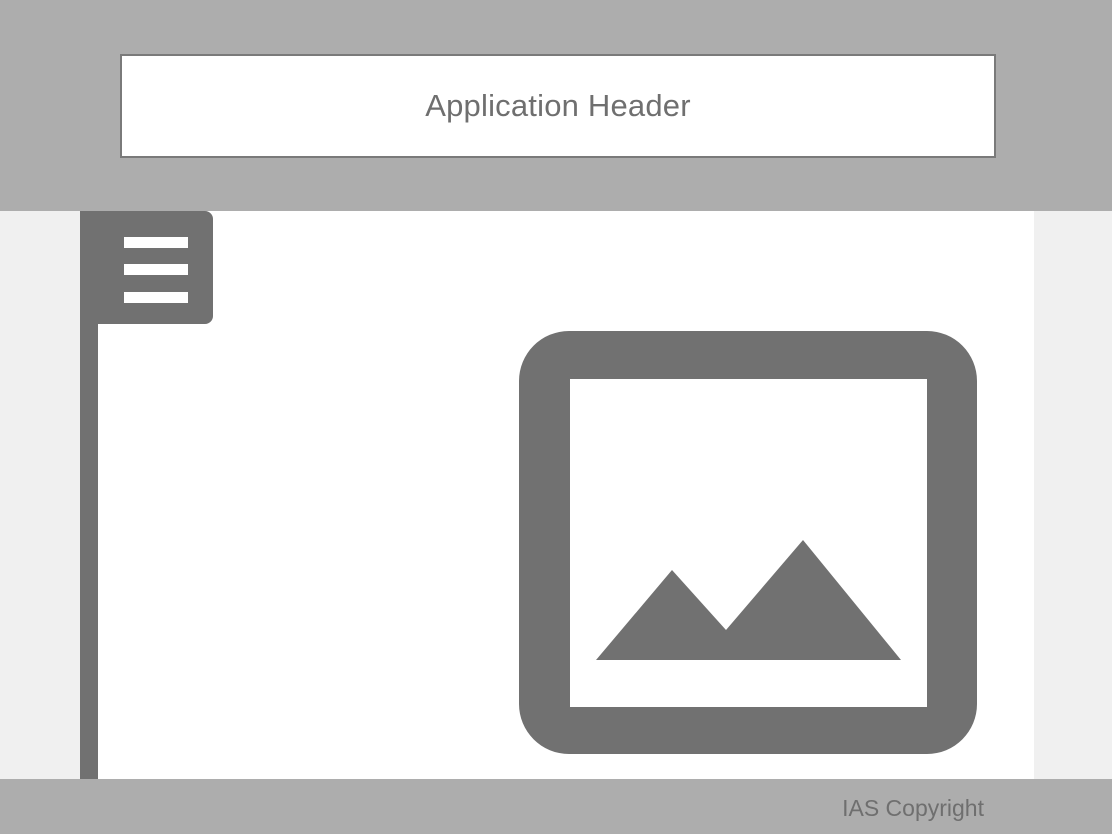 The image size is (1112, 834). I want to click on application-header: Application Header, so click(558, 106).